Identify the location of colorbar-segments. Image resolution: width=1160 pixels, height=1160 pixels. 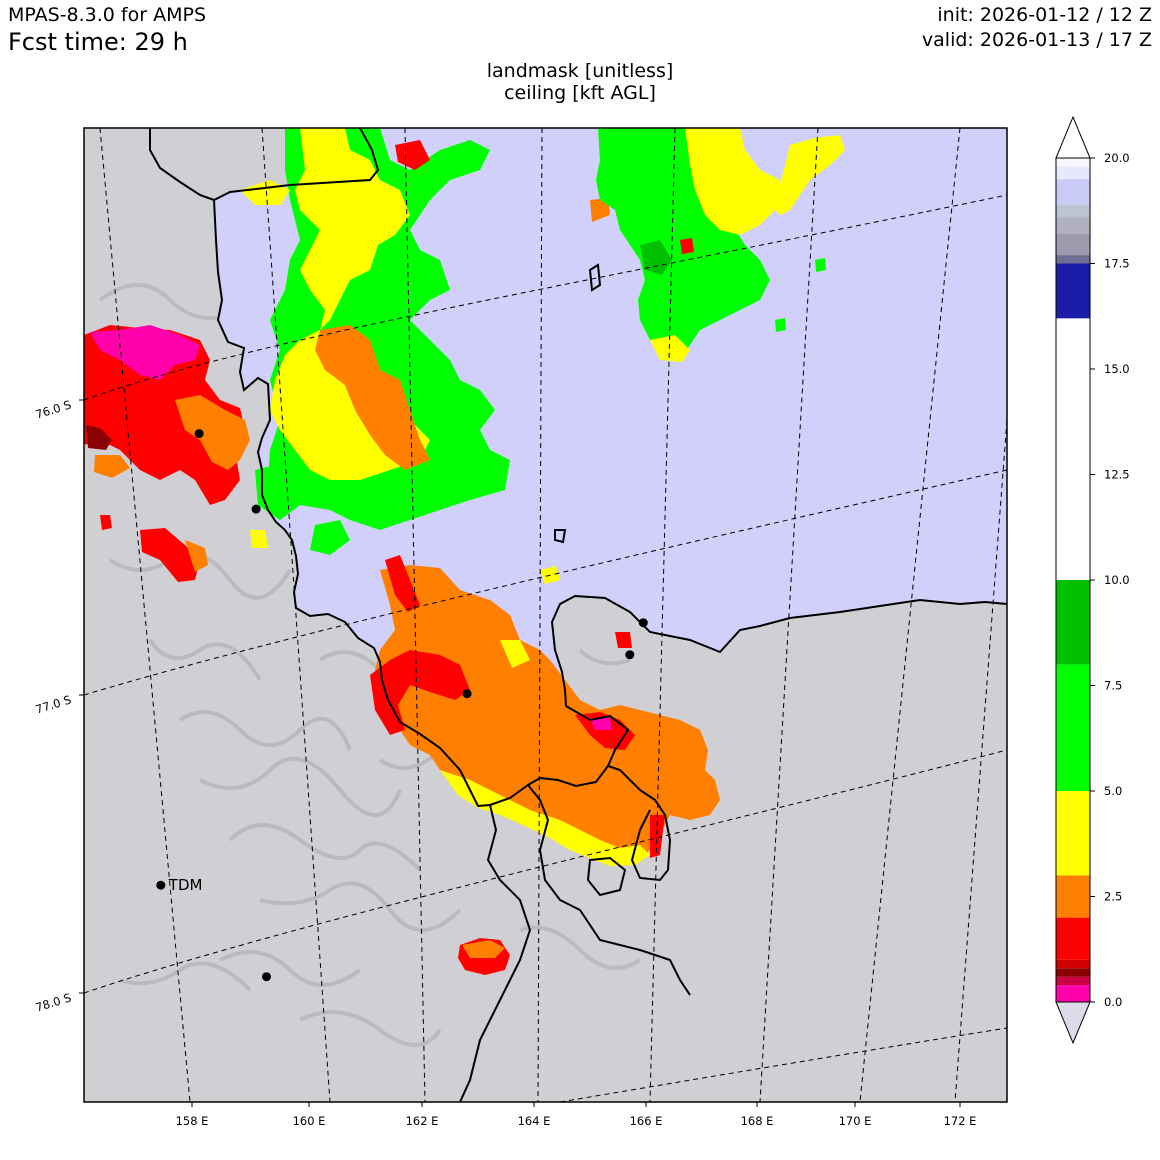
(1073, 580).